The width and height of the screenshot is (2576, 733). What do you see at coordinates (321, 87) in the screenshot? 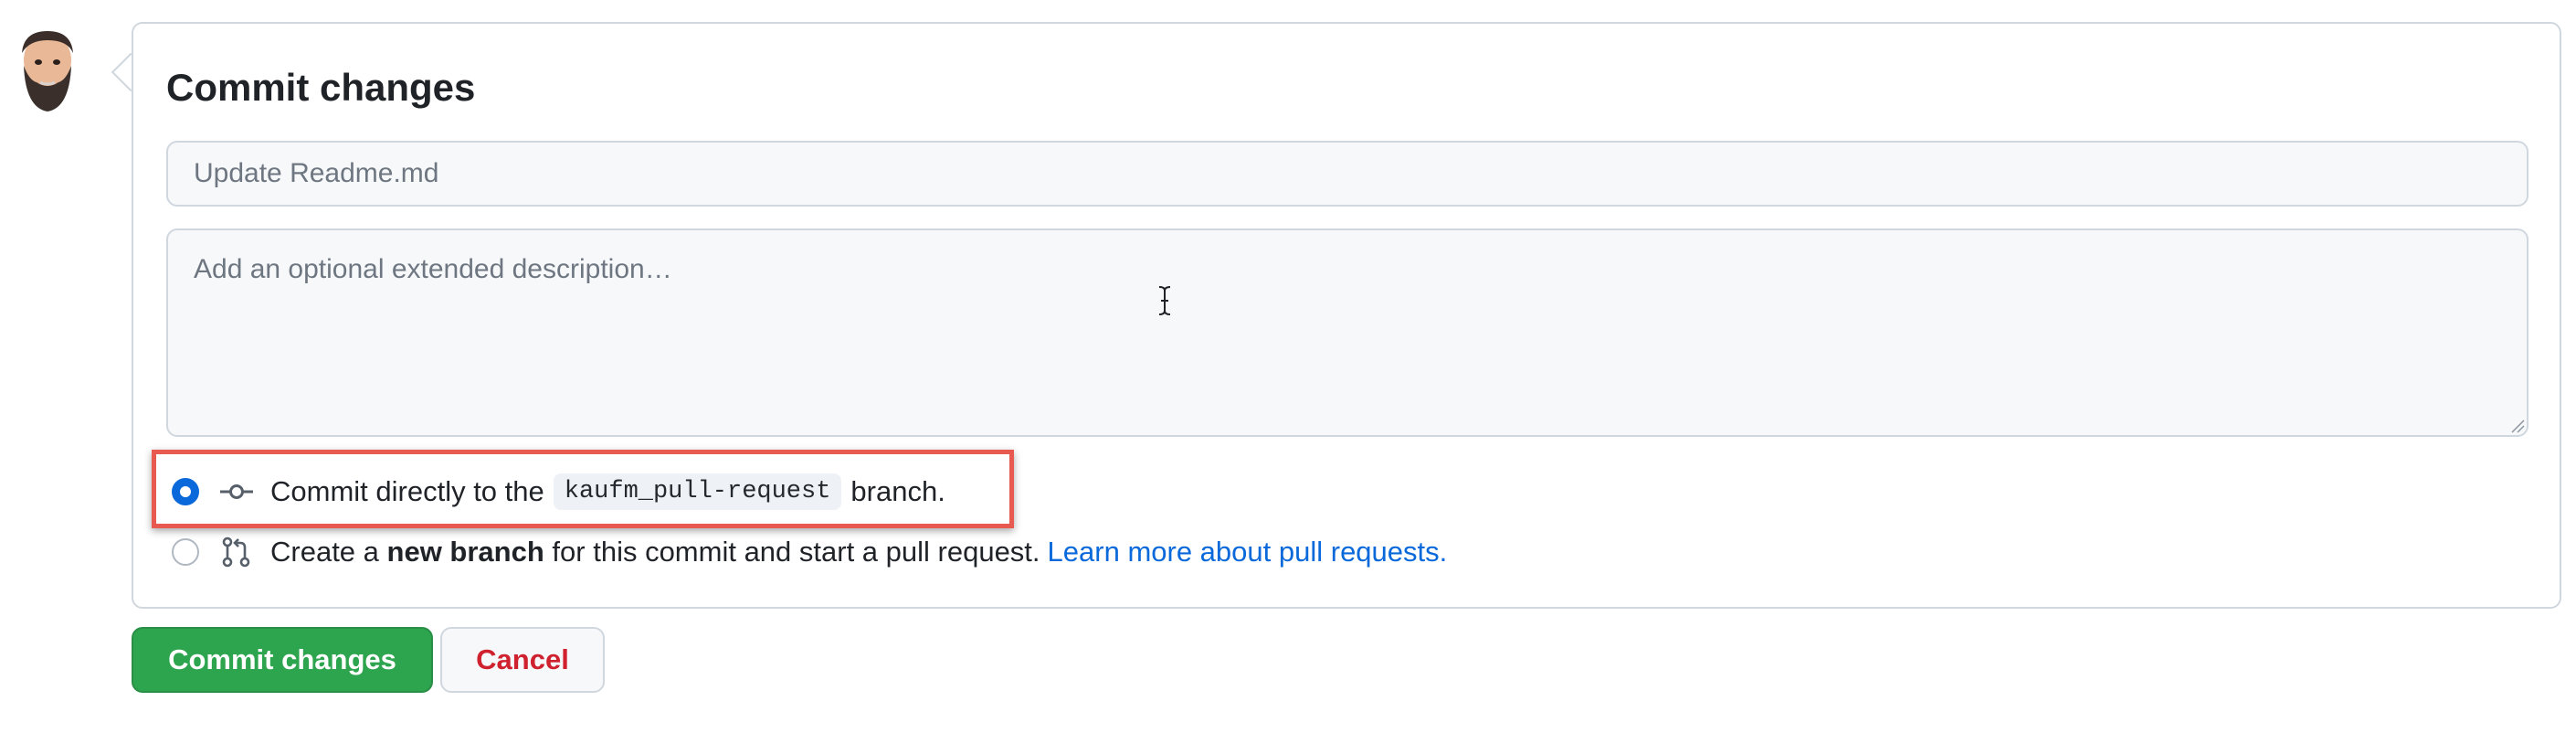
I see `commit-form-title: Commit changes` at bounding box center [321, 87].